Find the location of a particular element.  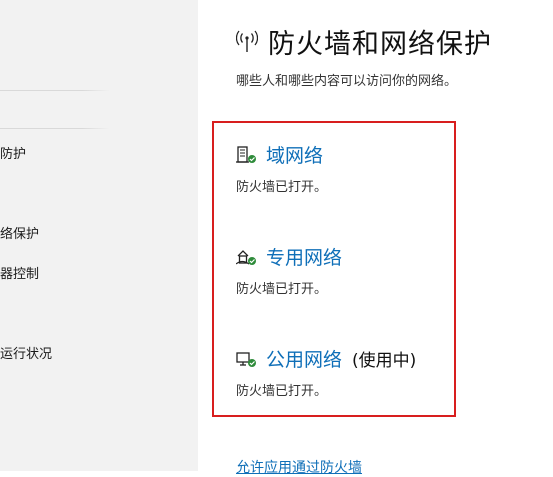

network-link-domain: 域网络 is located at coordinates (294, 154).